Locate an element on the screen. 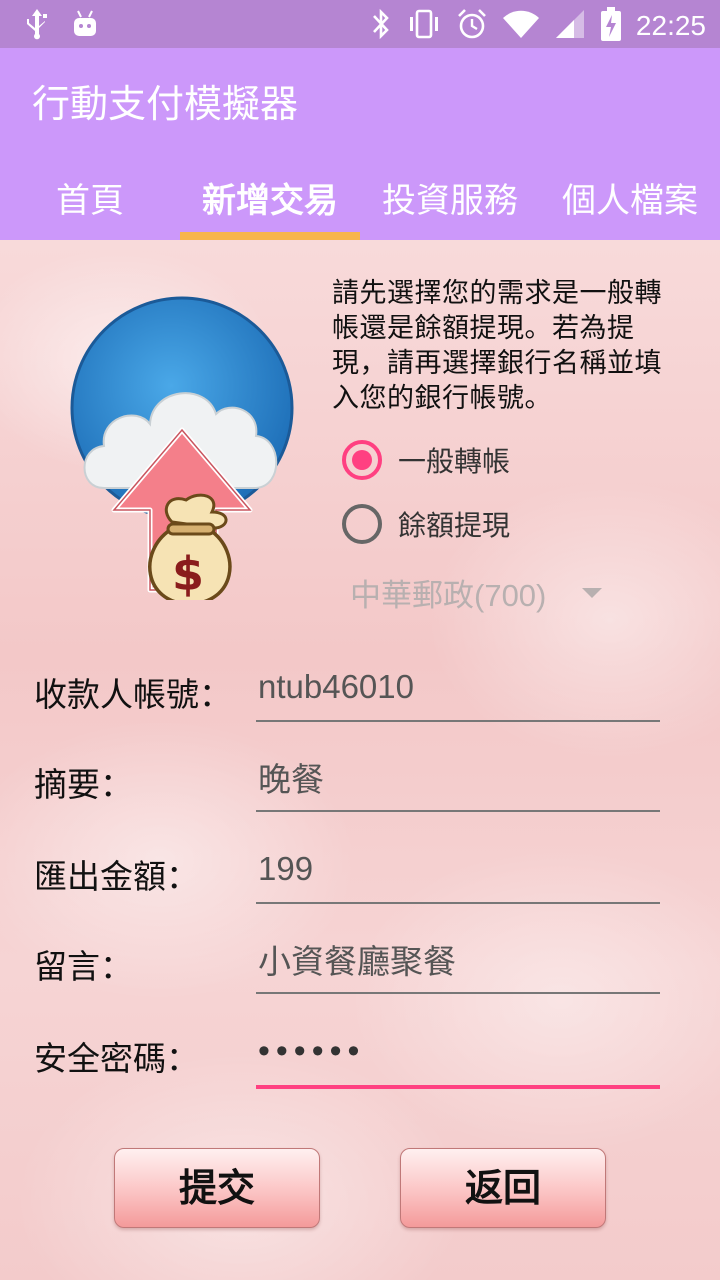 This screenshot has width=720, height=1280. app-title: 行動支付模擬器 is located at coordinates (165, 104).